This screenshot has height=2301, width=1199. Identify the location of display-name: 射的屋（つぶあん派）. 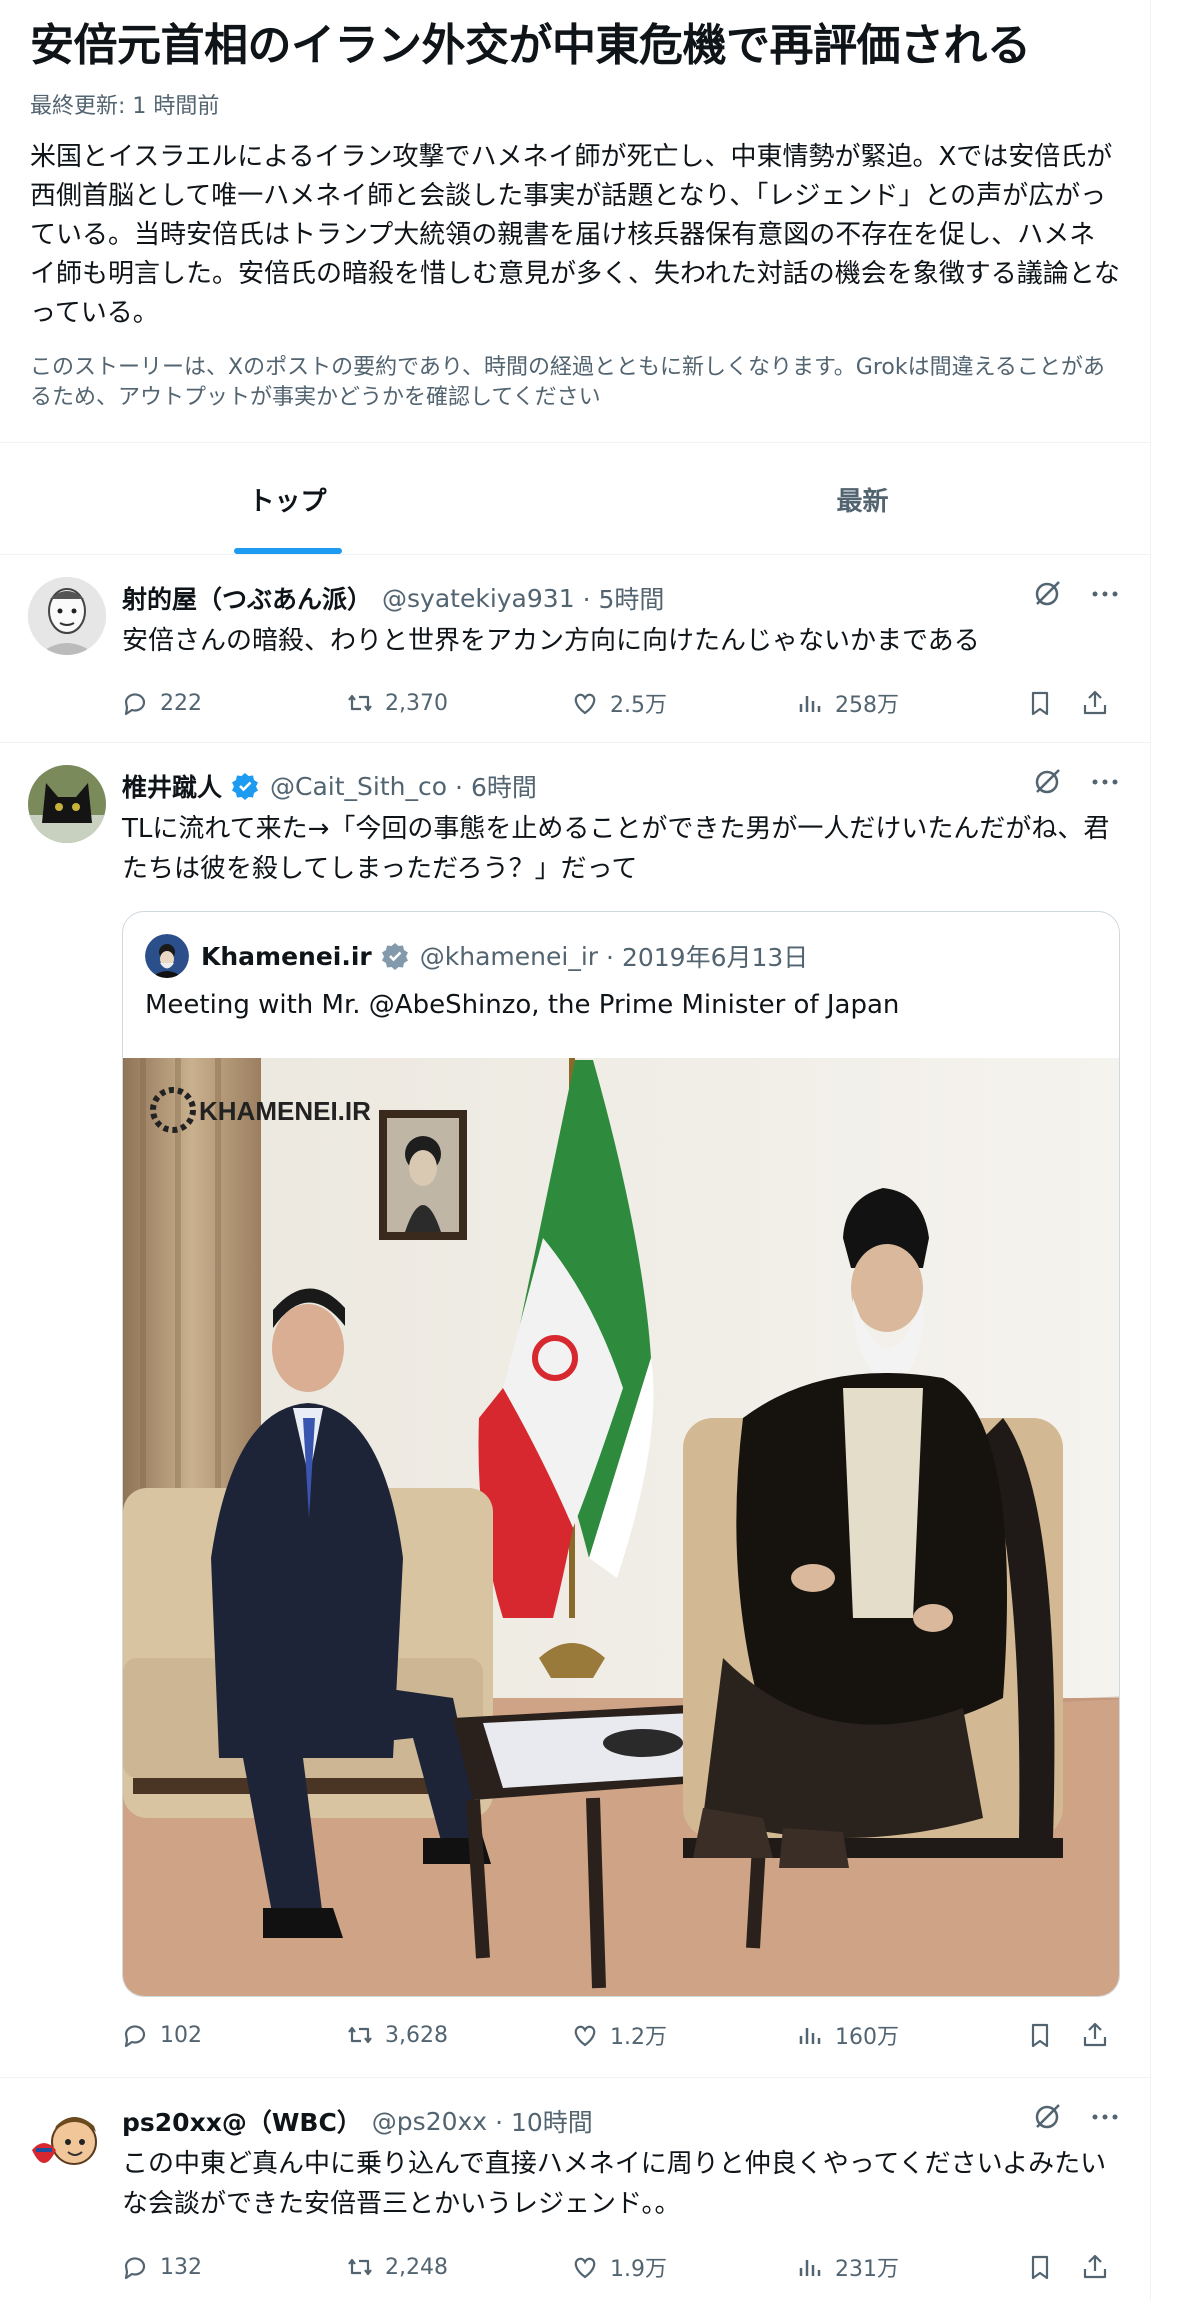
(247, 598).